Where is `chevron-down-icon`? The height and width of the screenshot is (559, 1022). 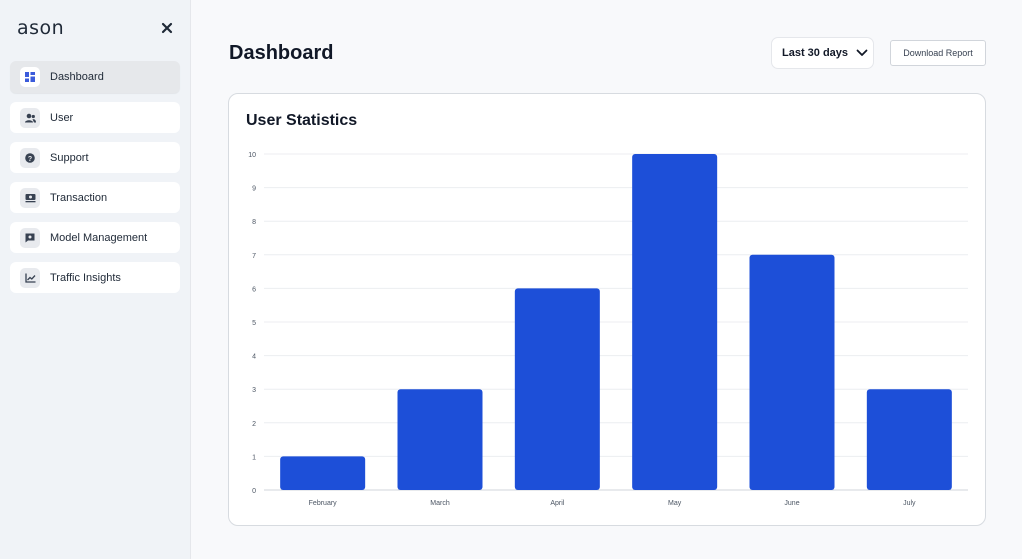
chevron-down-icon is located at coordinates (862, 52).